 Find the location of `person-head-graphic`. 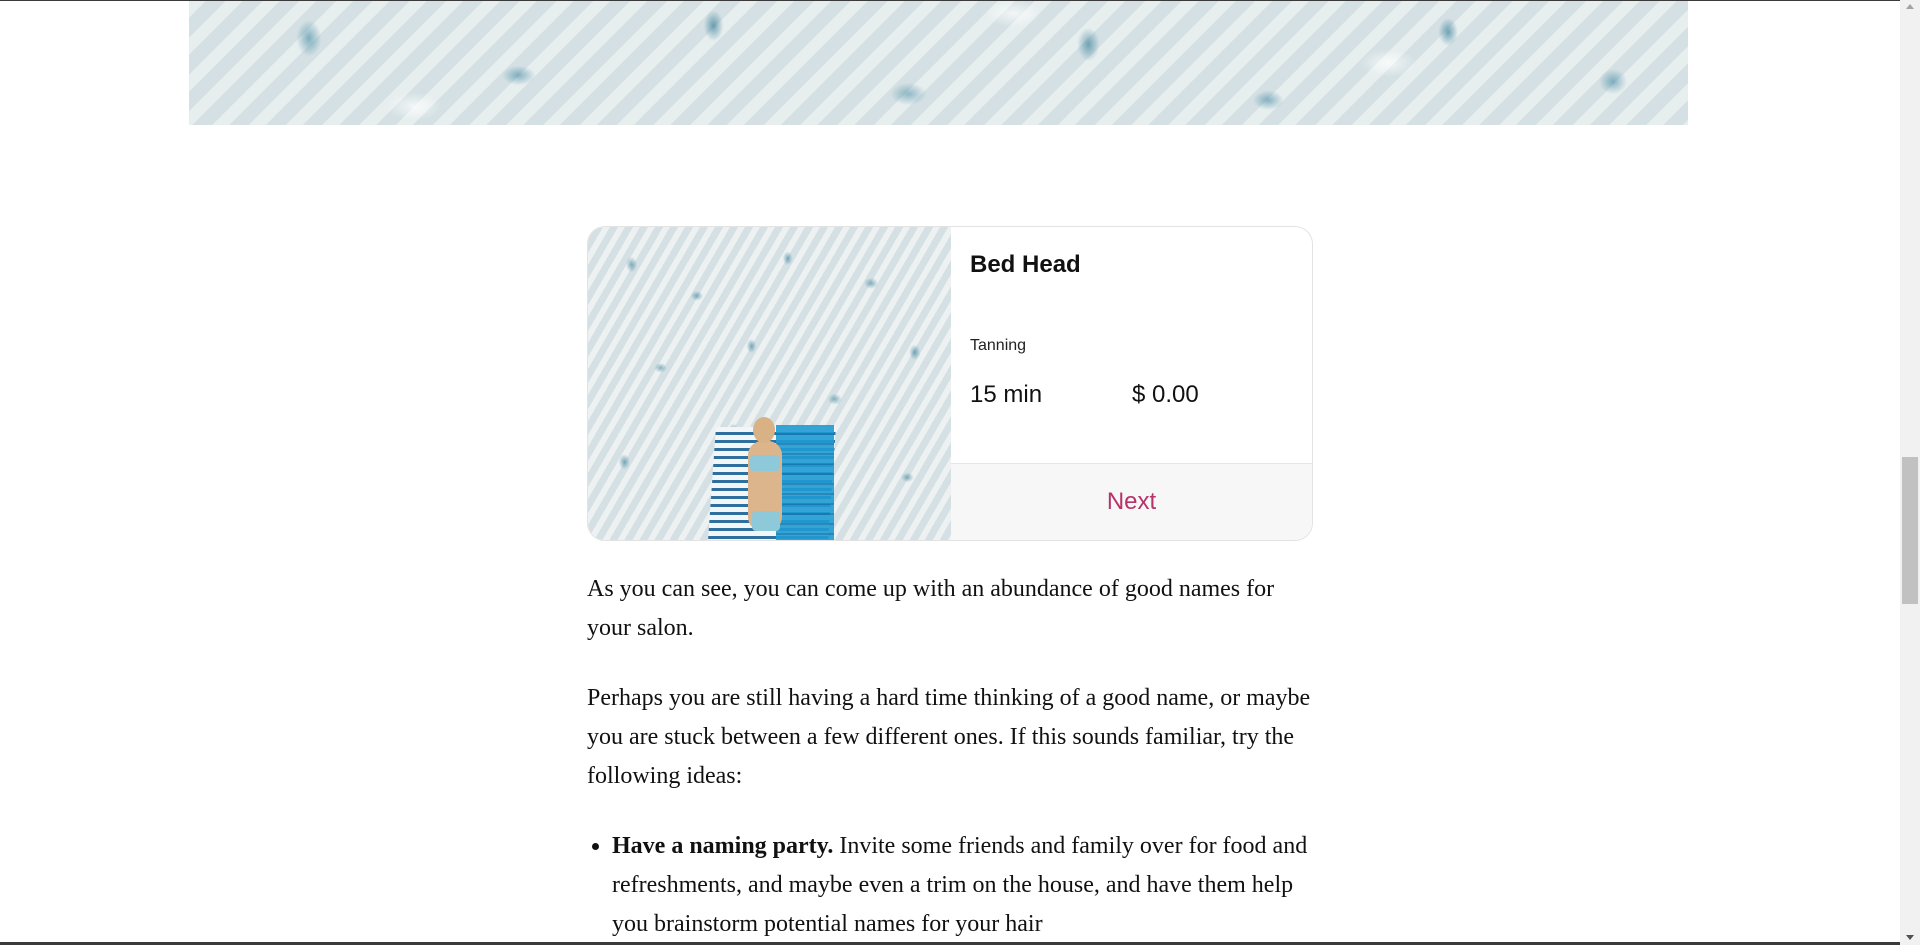

person-head-graphic is located at coordinates (764, 430).